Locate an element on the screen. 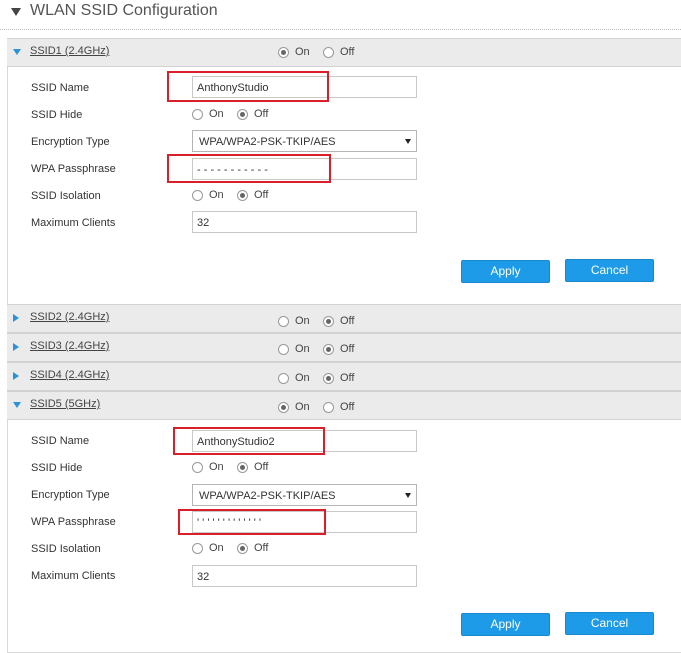  ssid5-name-input: AnthonyStudio2 is located at coordinates (304, 441).